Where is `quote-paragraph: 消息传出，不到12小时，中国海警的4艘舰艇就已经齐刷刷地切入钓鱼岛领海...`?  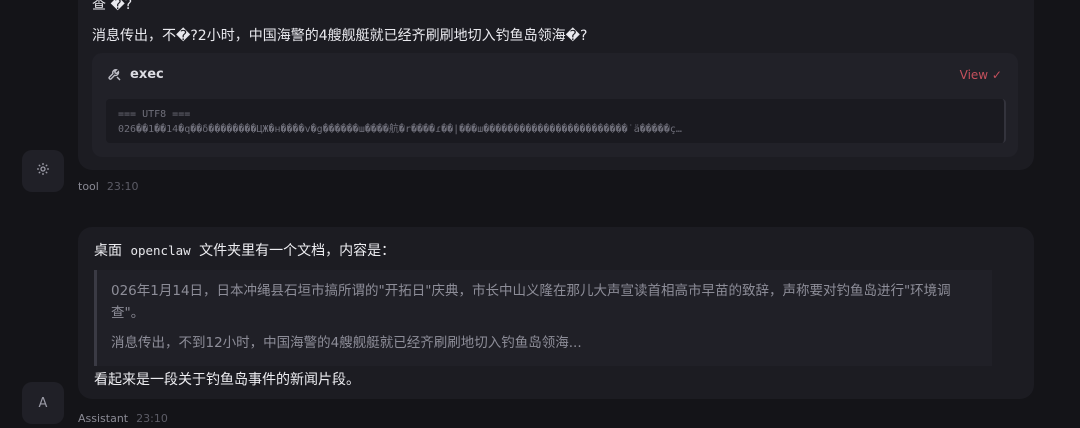 quote-paragraph: 消息传出，不到12小时，中国海警的4艘舰艇就已经齐刷刷地切入钓鱼岛领海... is located at coordinates (346, 343).